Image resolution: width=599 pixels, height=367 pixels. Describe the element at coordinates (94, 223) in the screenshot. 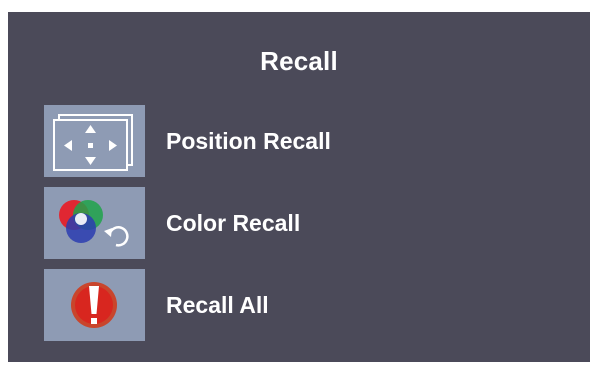

I see `color-recall-icon` at that location.